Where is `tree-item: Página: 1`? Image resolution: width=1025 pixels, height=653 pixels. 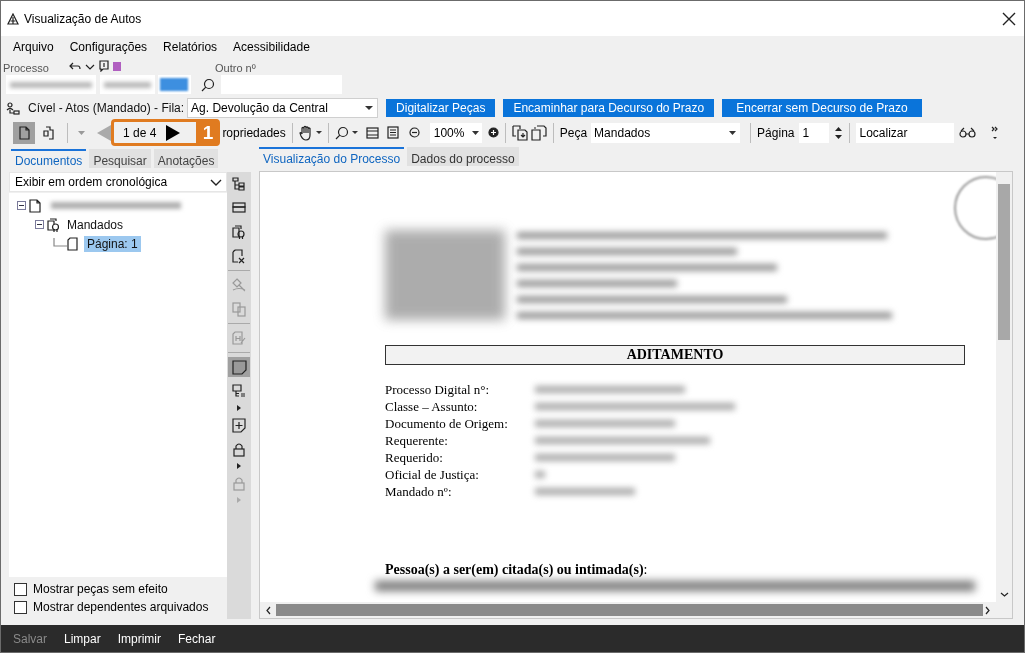
tree-item: Página: 1 is located at coordinates (112, 243).